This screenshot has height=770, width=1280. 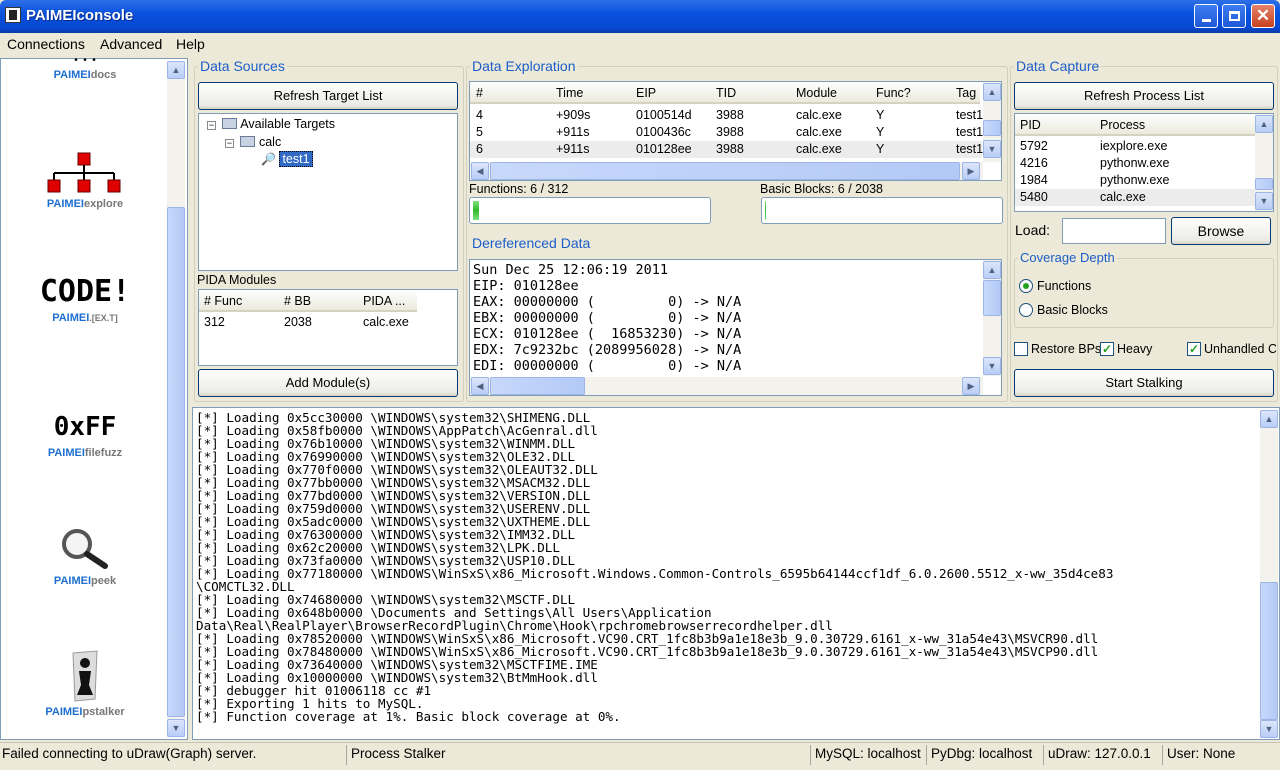 What do you see at coordinates (268, 159) in the screenshot?
I see `search-icon: 🔎` at bounding box center [268, 159].